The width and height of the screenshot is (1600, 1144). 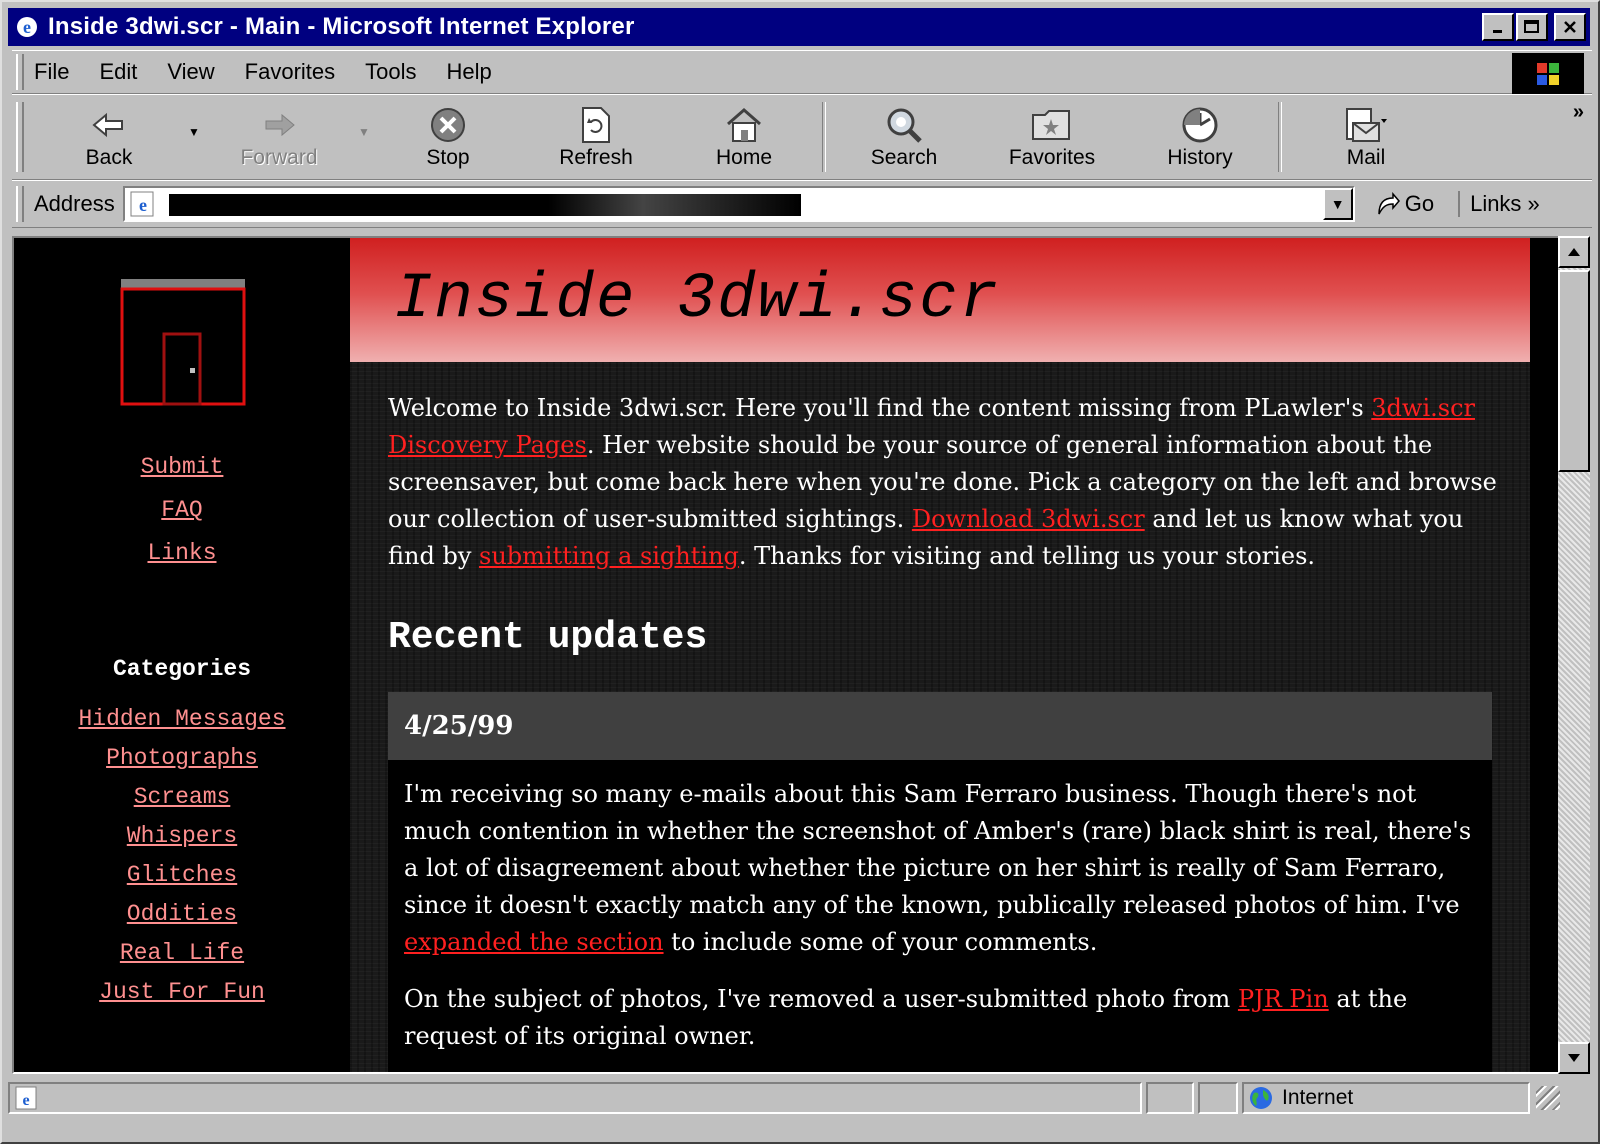 What do you see at coordinates (1498, 27) in the screenshot?
I see `minimize-button` at bounding box center [1498, 27].